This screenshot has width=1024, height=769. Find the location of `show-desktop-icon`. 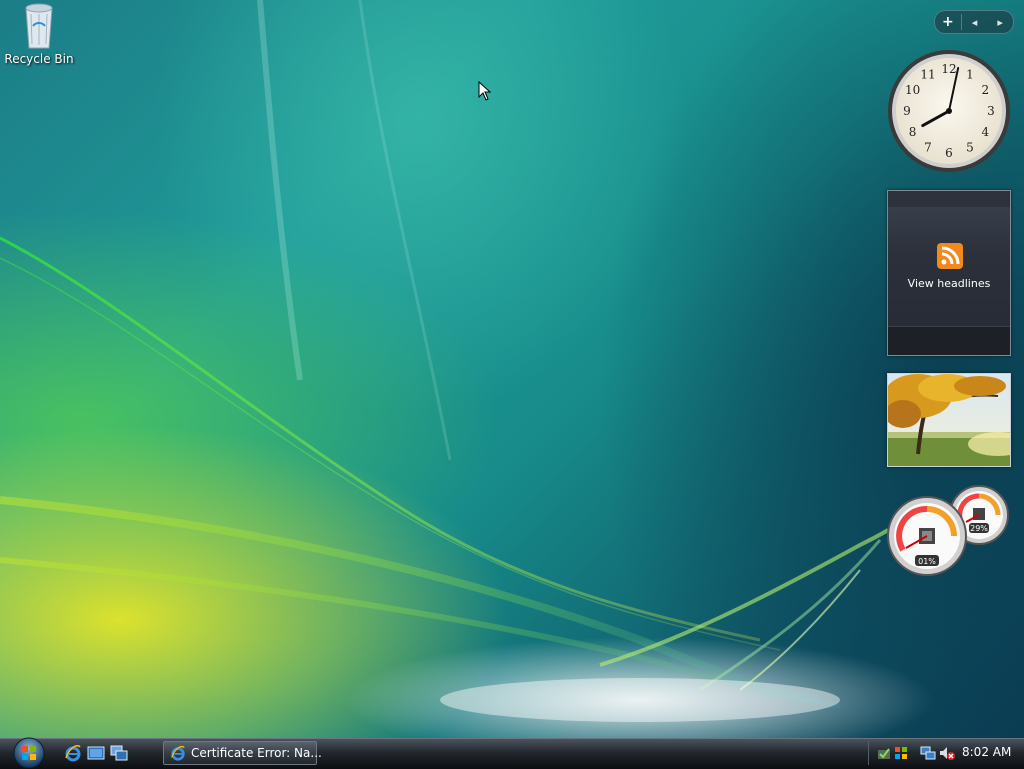

show-desktop-icon is located at coordinates (96, 753).